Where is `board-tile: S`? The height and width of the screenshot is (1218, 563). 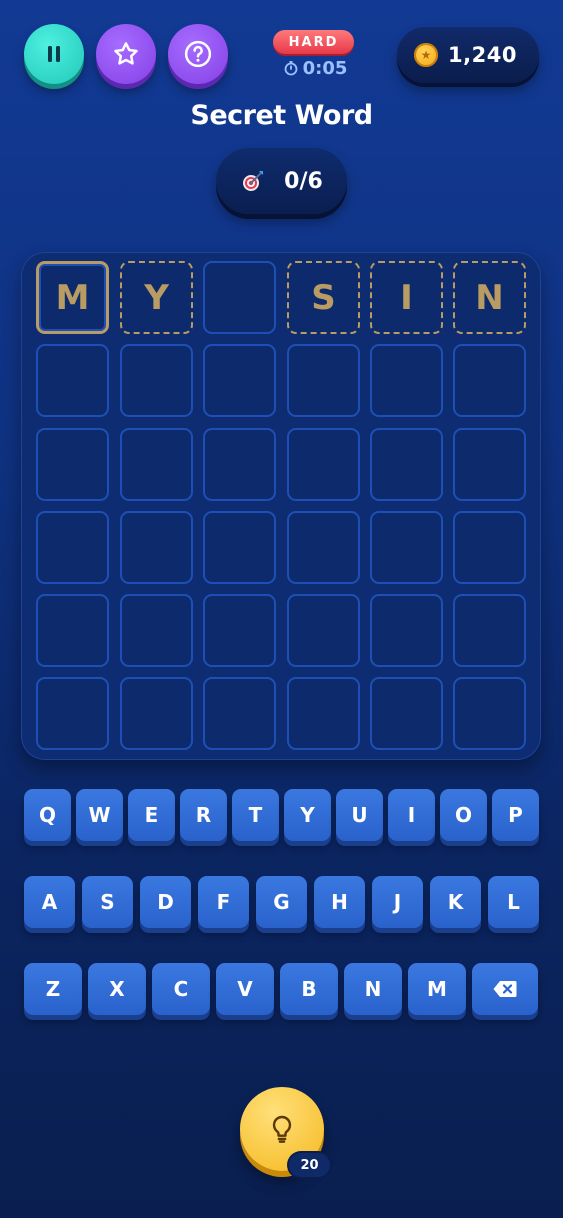 board-tile: S is located at coordinates (323, 297).